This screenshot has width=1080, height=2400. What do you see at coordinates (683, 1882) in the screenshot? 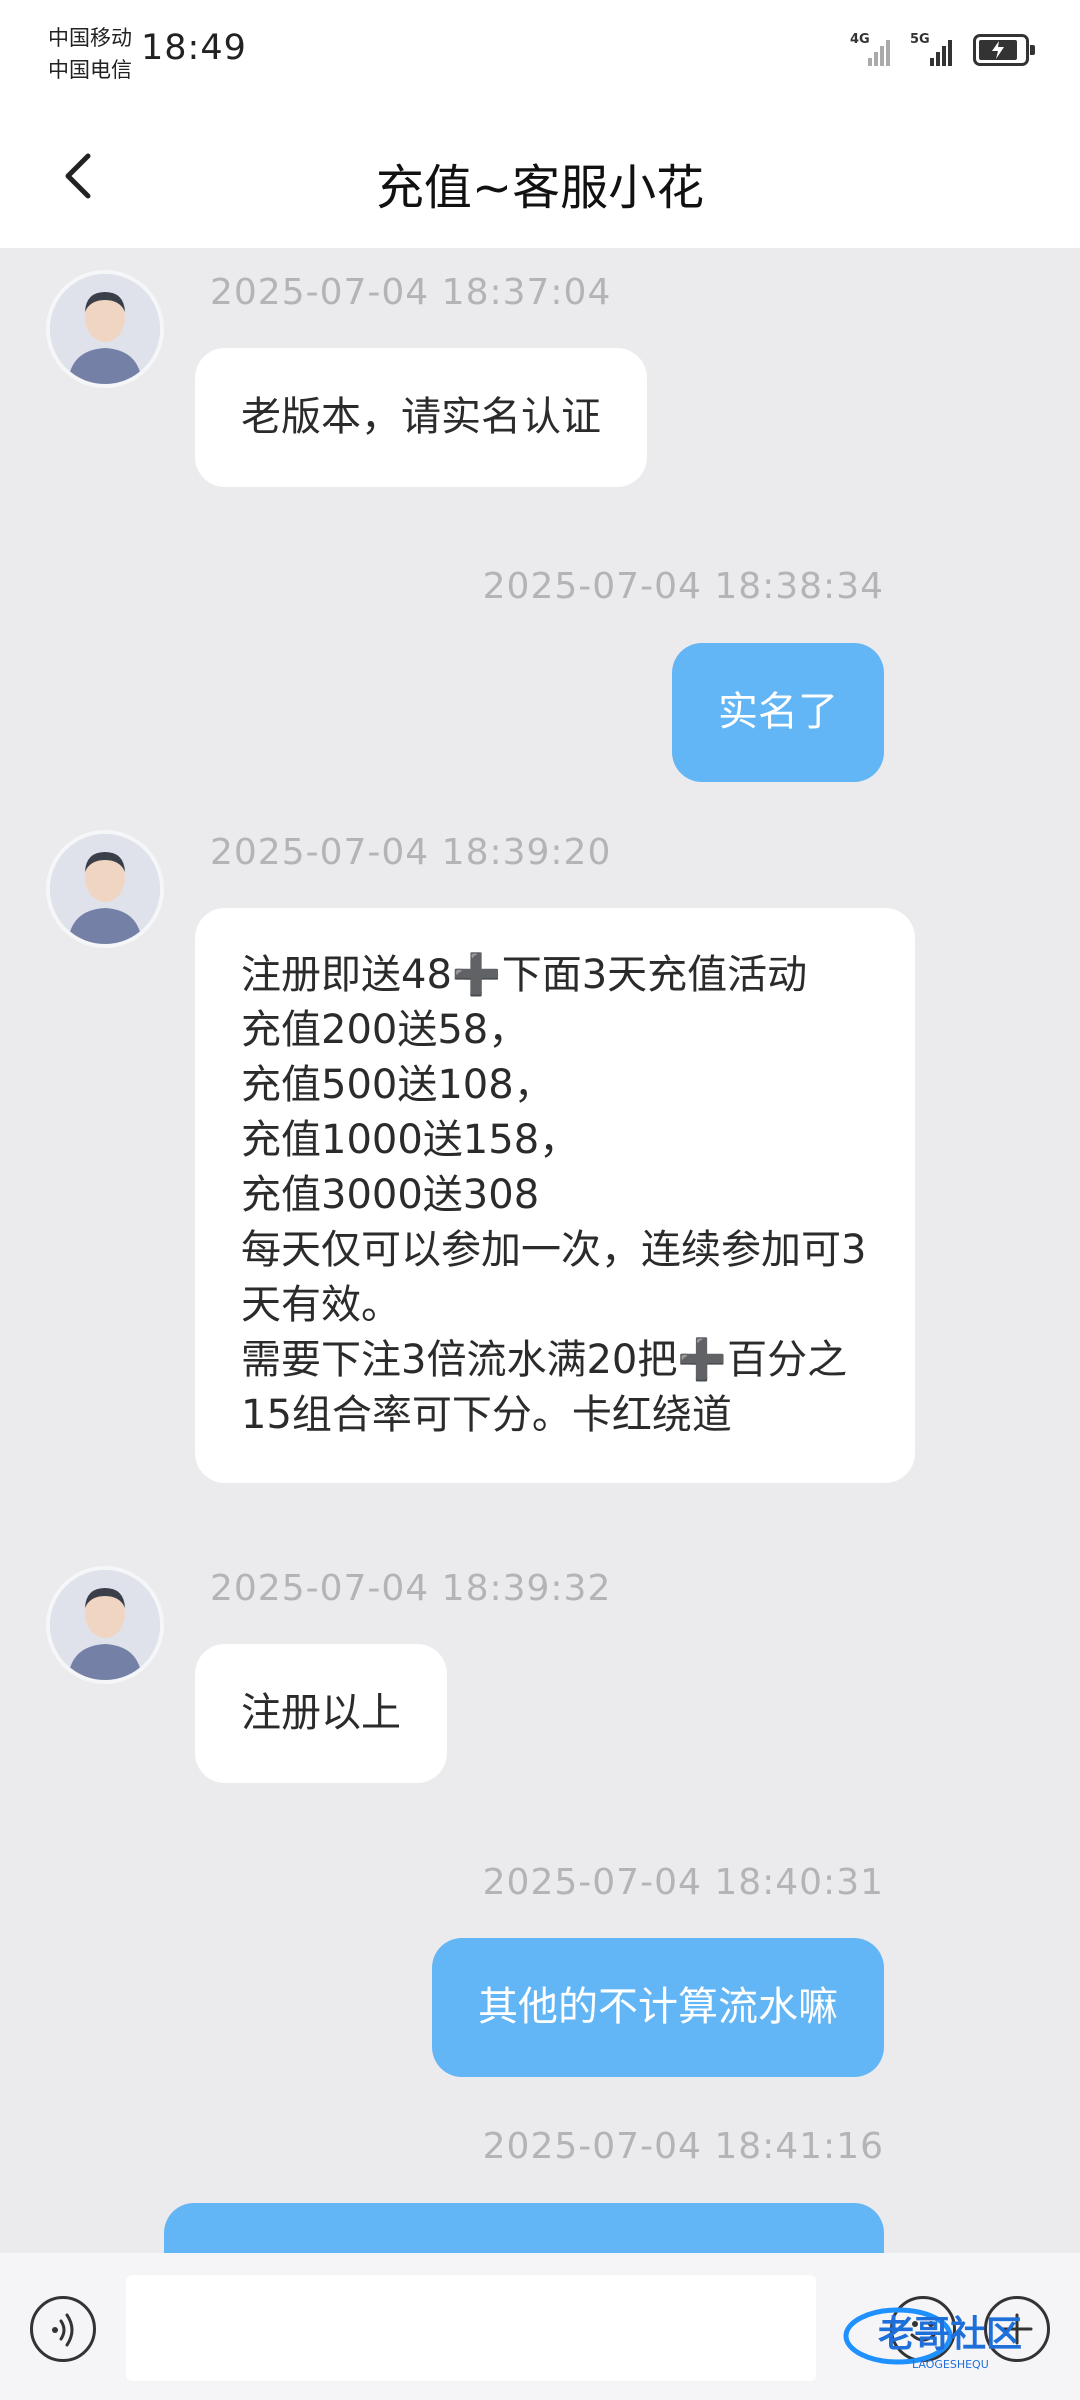
I see `message-timestamp: 2025-07-04 18:40:31` at bounding box center [683, 1882].